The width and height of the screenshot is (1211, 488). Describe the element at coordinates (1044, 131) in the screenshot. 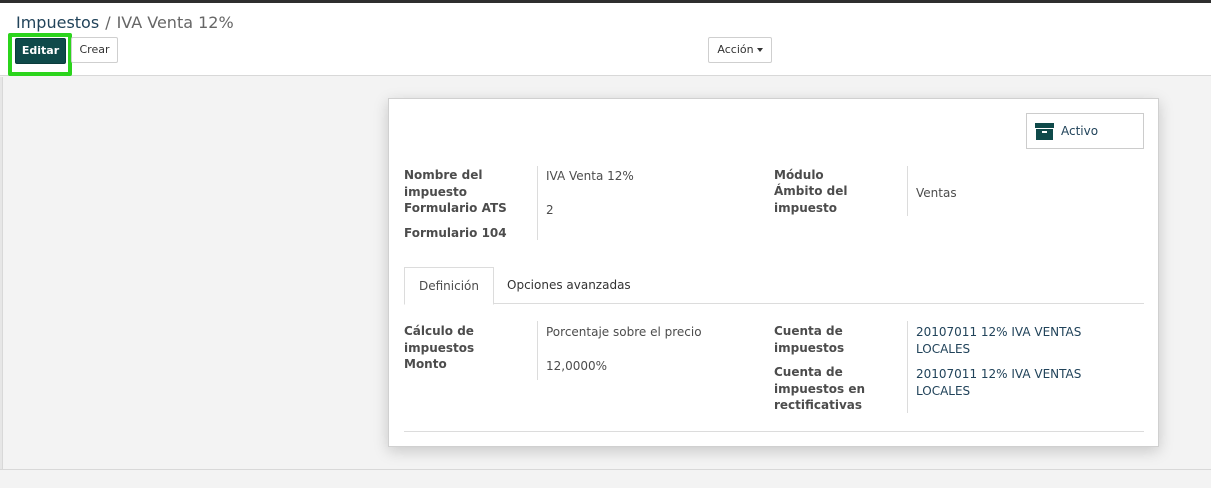

I see `archive-icon` at that location.